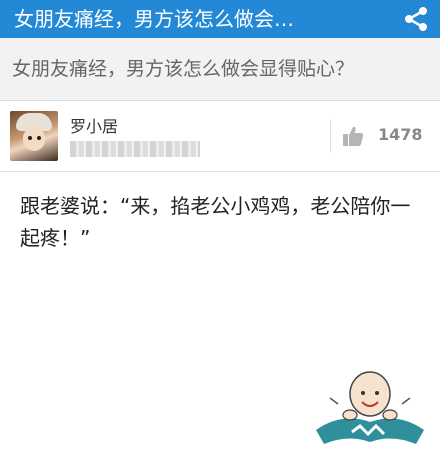  Describe the element at coordinates (135, 149) in the screenshot. I see `author-signature-blurred` at that location.